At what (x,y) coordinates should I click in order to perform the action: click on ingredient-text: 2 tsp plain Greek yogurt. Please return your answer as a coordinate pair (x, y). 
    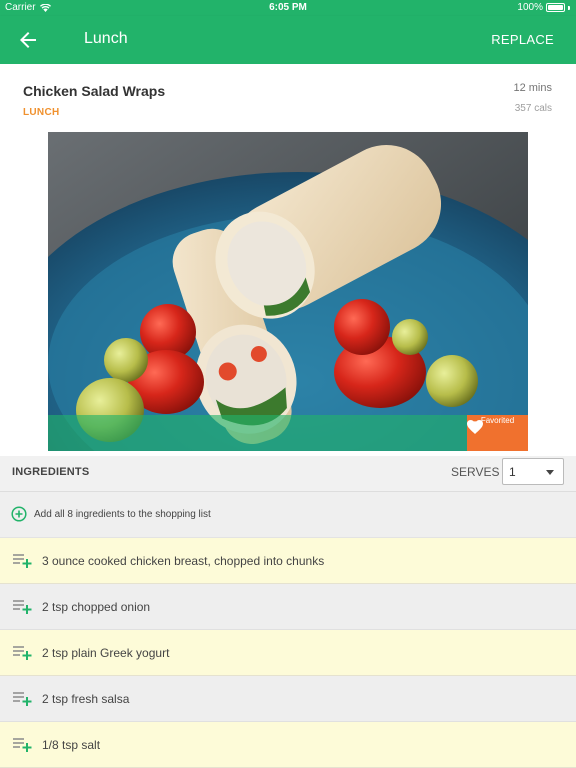
    Looking at the image, I should click on (106, 653).